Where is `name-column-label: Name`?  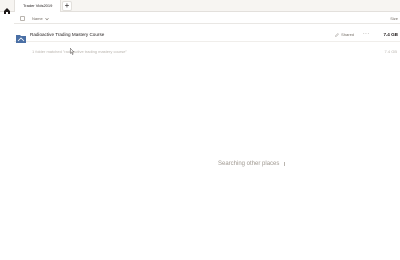
name-column-label: Name is located at coordinates (37, 18).